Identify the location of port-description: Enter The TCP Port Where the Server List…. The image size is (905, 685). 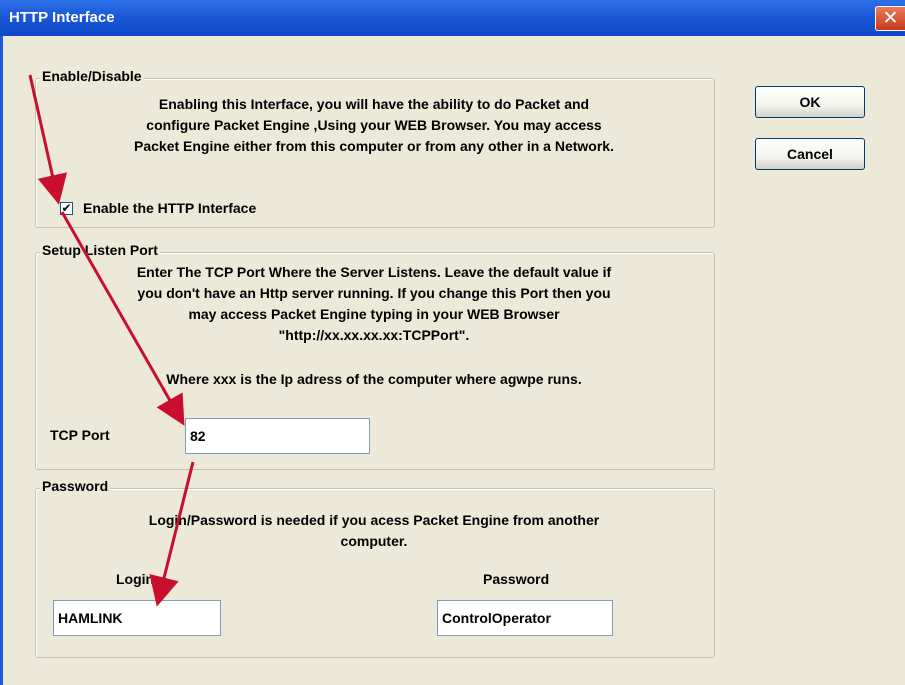
(374, 304).